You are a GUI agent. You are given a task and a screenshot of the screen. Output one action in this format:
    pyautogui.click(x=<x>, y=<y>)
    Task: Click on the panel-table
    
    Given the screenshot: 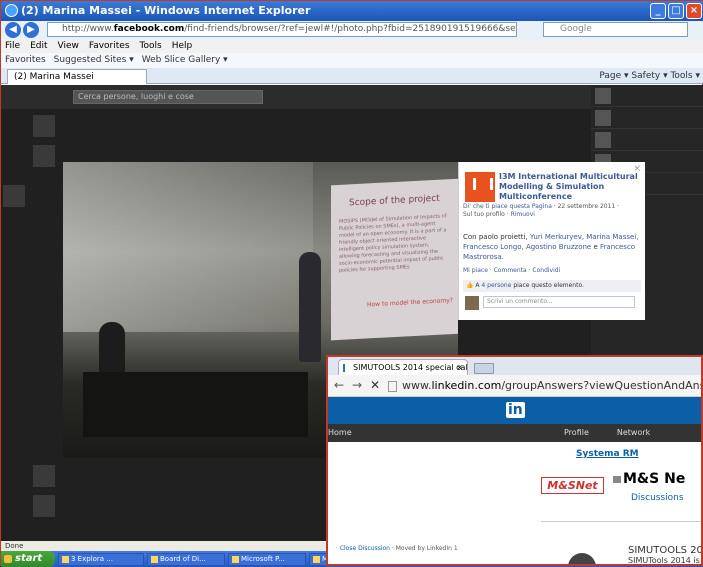 What is the action you would take?
    pyautogui.click(x=195, y=404)
    